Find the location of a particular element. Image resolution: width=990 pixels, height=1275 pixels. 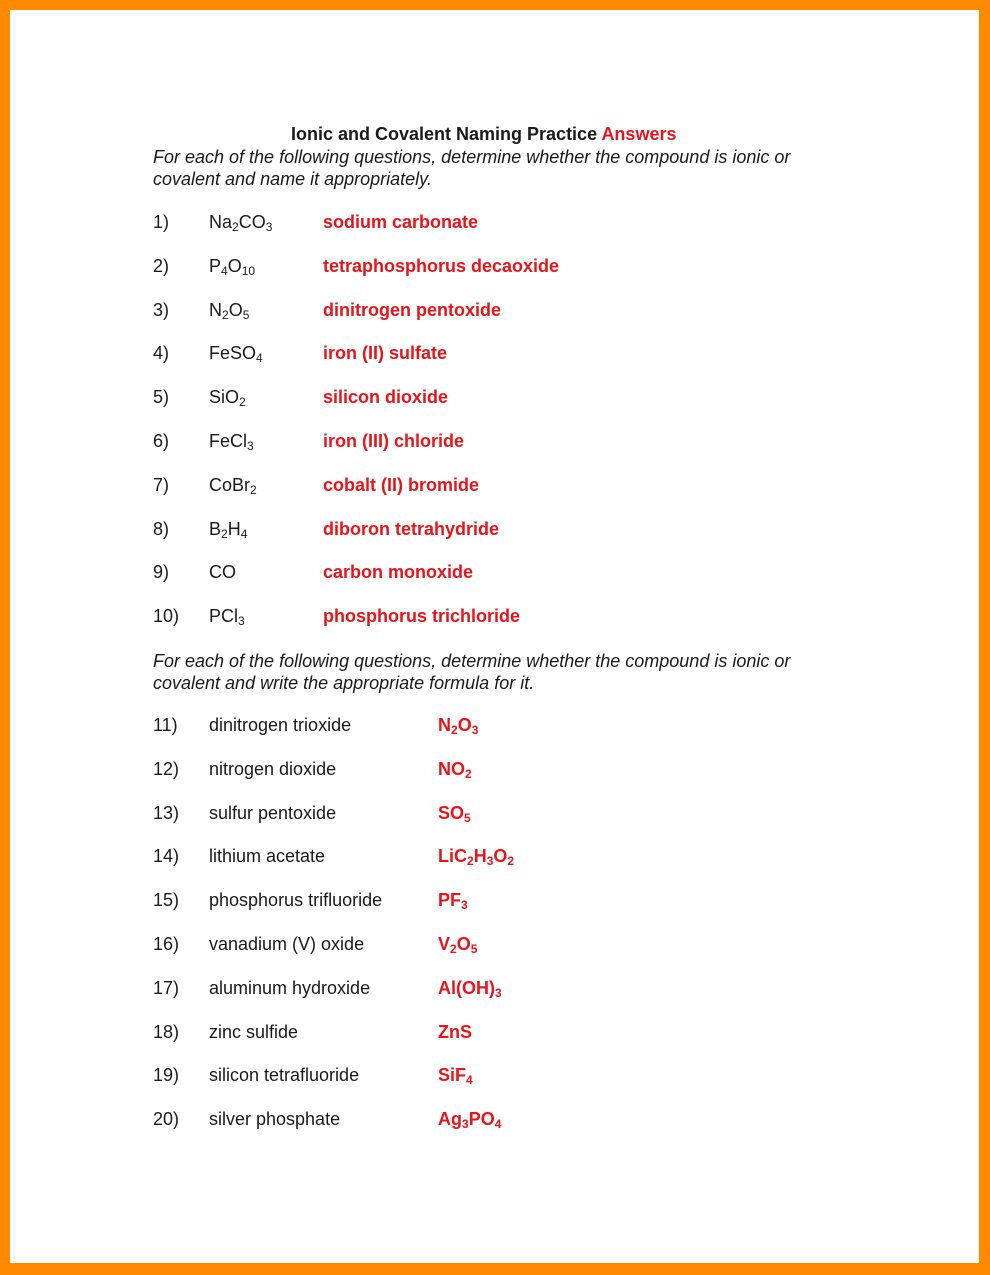

formula: CO is located at coordinates (222, 572).